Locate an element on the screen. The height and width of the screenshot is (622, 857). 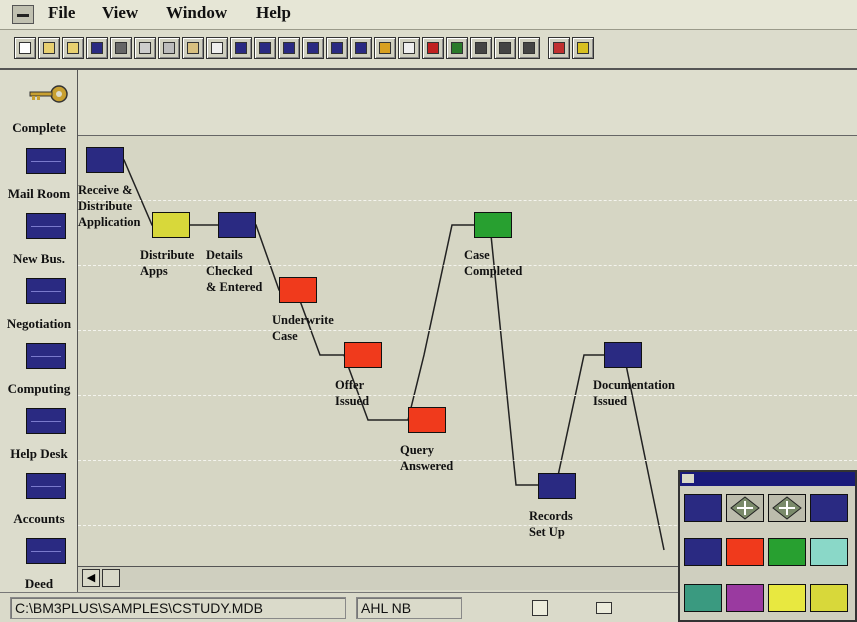
process-node-label: Records Set Up is located at coordinates (551, 524).